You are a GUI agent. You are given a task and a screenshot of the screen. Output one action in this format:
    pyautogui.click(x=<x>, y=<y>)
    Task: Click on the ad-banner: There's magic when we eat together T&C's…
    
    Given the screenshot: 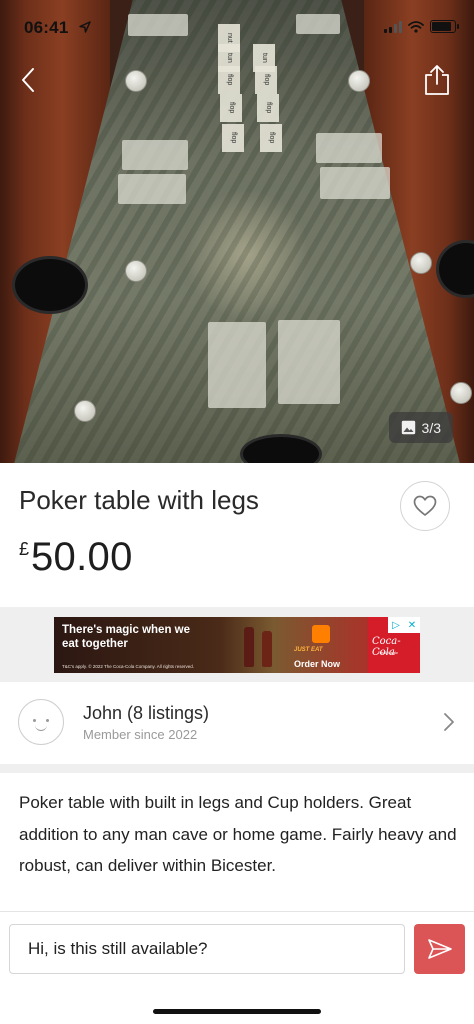 What is the action you would take?
    pyautogui.click(x=237, y=645)
    